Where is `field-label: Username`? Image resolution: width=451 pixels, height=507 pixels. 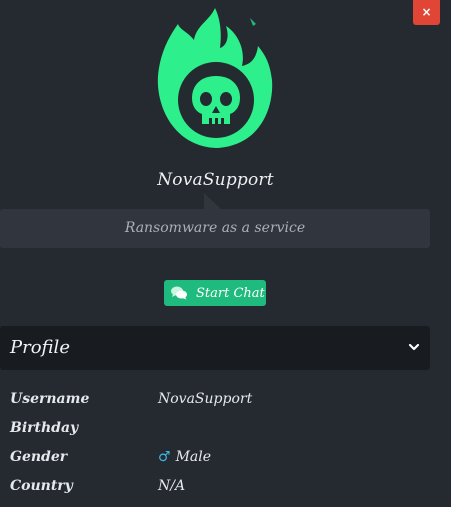
field-label: Username is located at coordinates (50, 399).